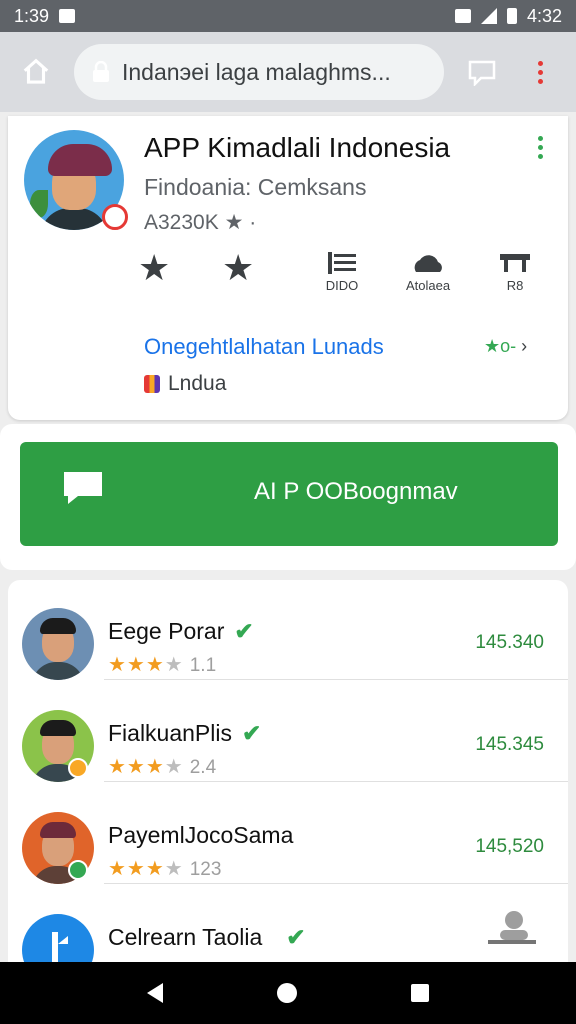  I want to click on tabs-icon, so click(482, 73).